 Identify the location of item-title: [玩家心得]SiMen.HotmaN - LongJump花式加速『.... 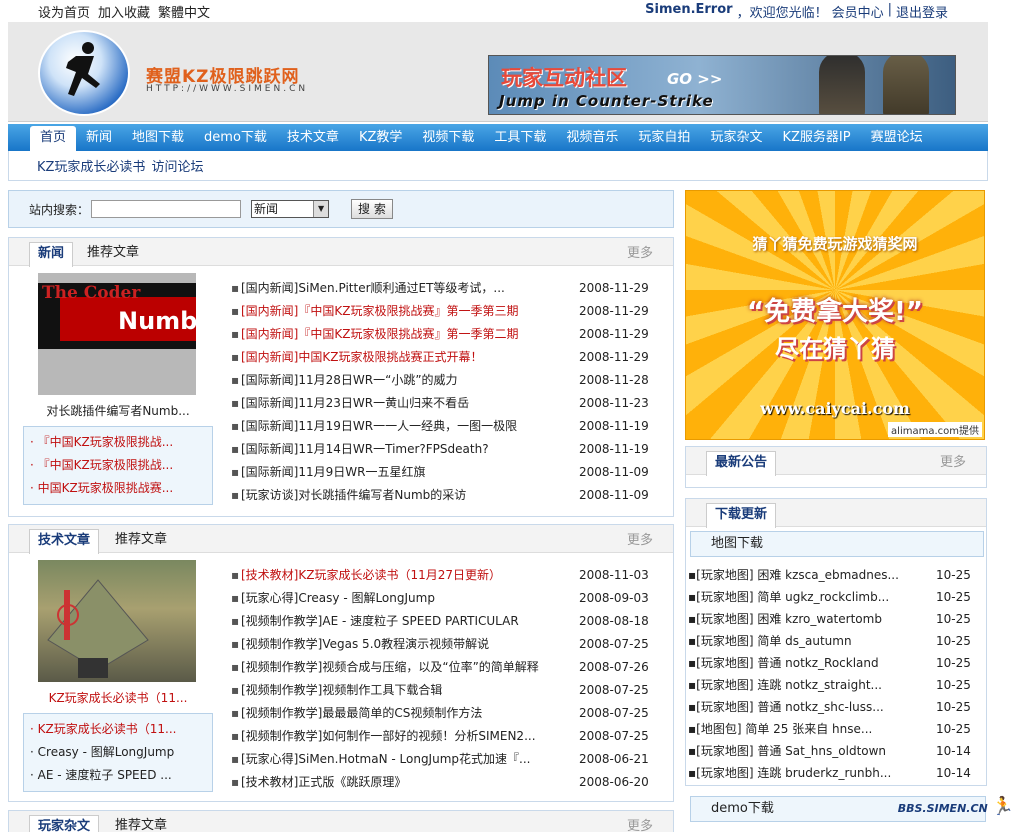
(410, 759).